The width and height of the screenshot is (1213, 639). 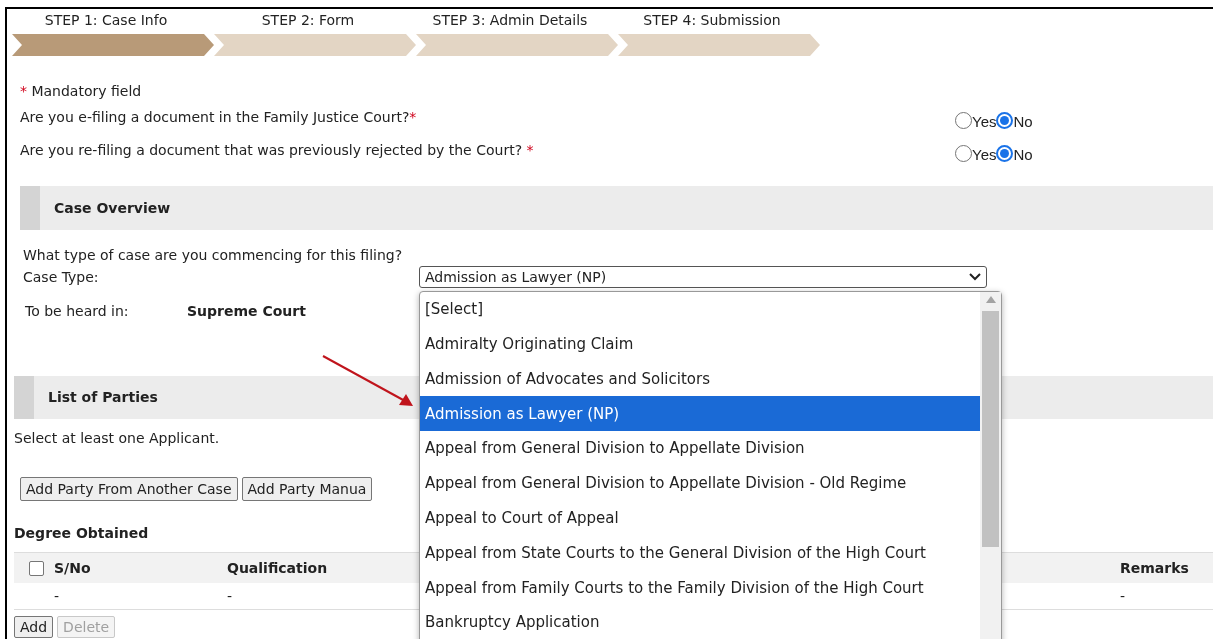 What do you see at coordinates (700, 483) in the screenshot?
I see `dropdown-option: Appeal from General Division to Appellate Division - Old Regime` at bounding box center [700, 483].